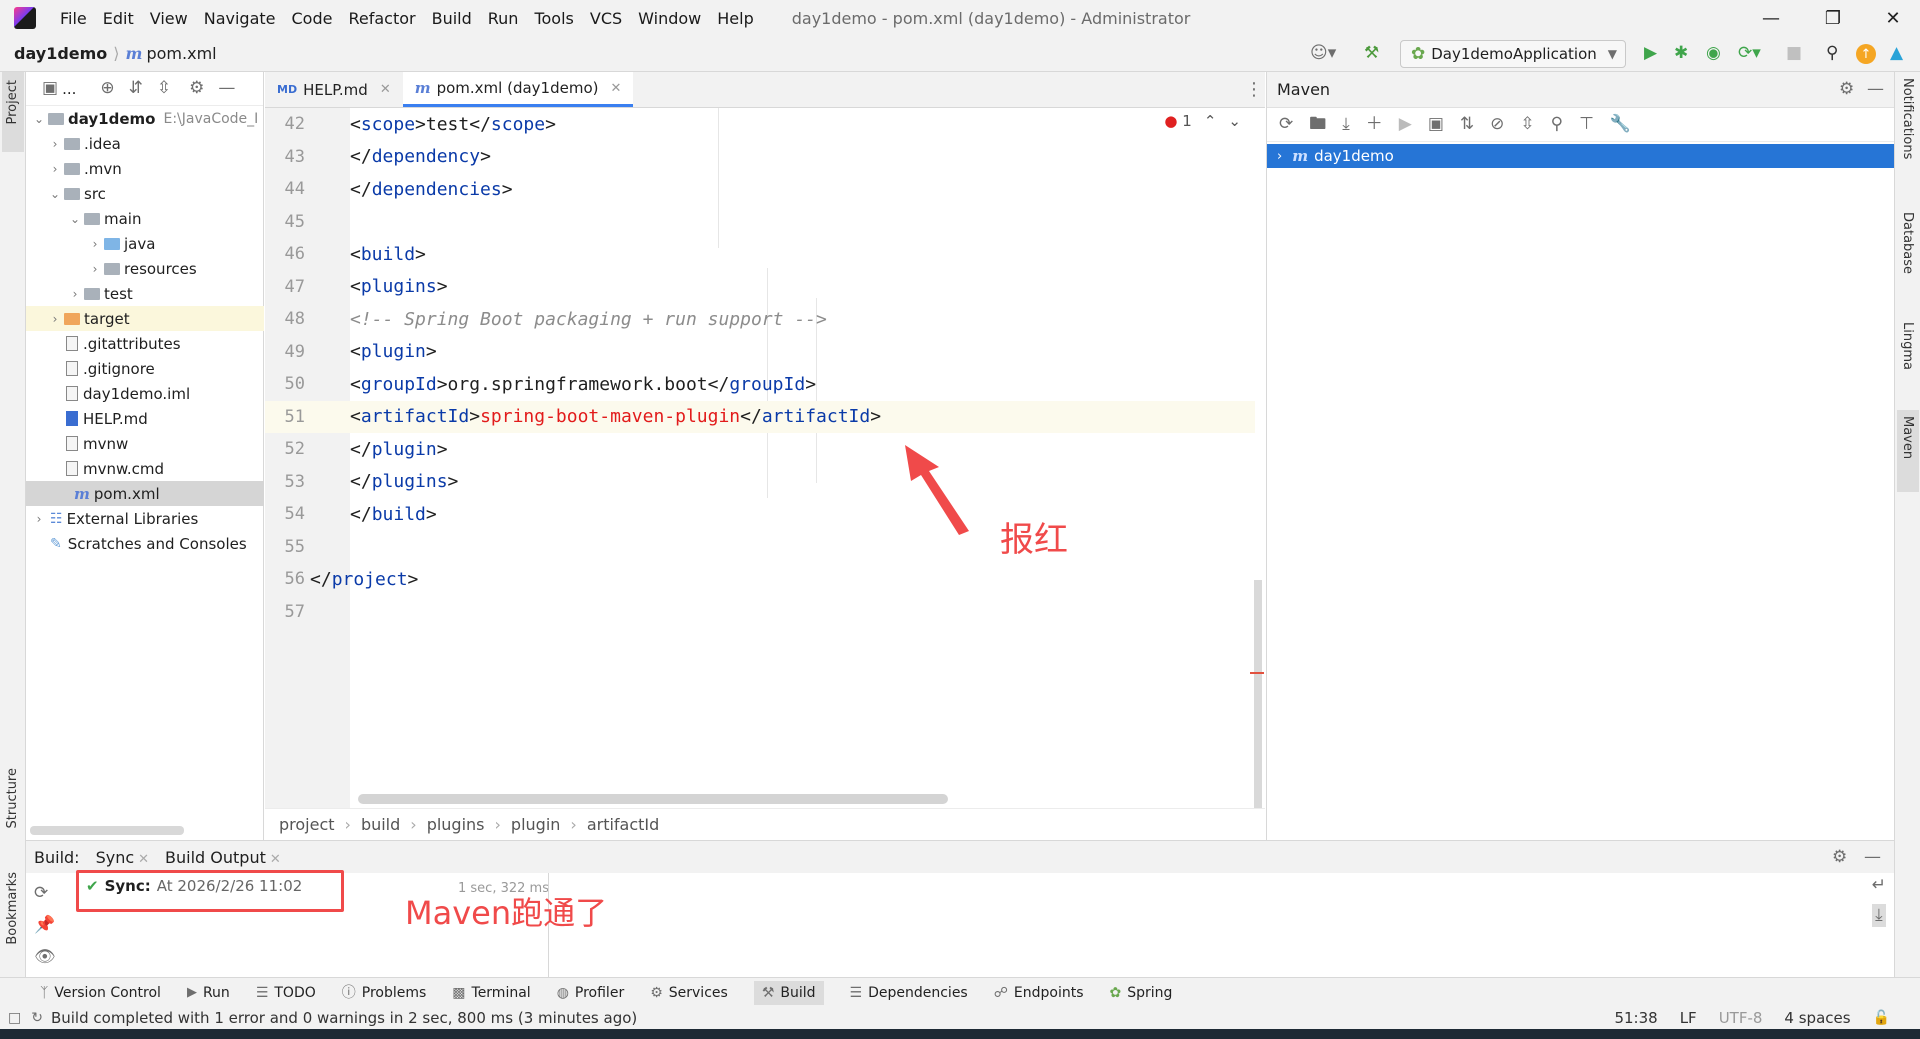 The height and width of the screenshot is (1039, 1920). Describe the element at coordinates (553, 18) in the screenshot. I see `menu-tools: Tools` at that location.